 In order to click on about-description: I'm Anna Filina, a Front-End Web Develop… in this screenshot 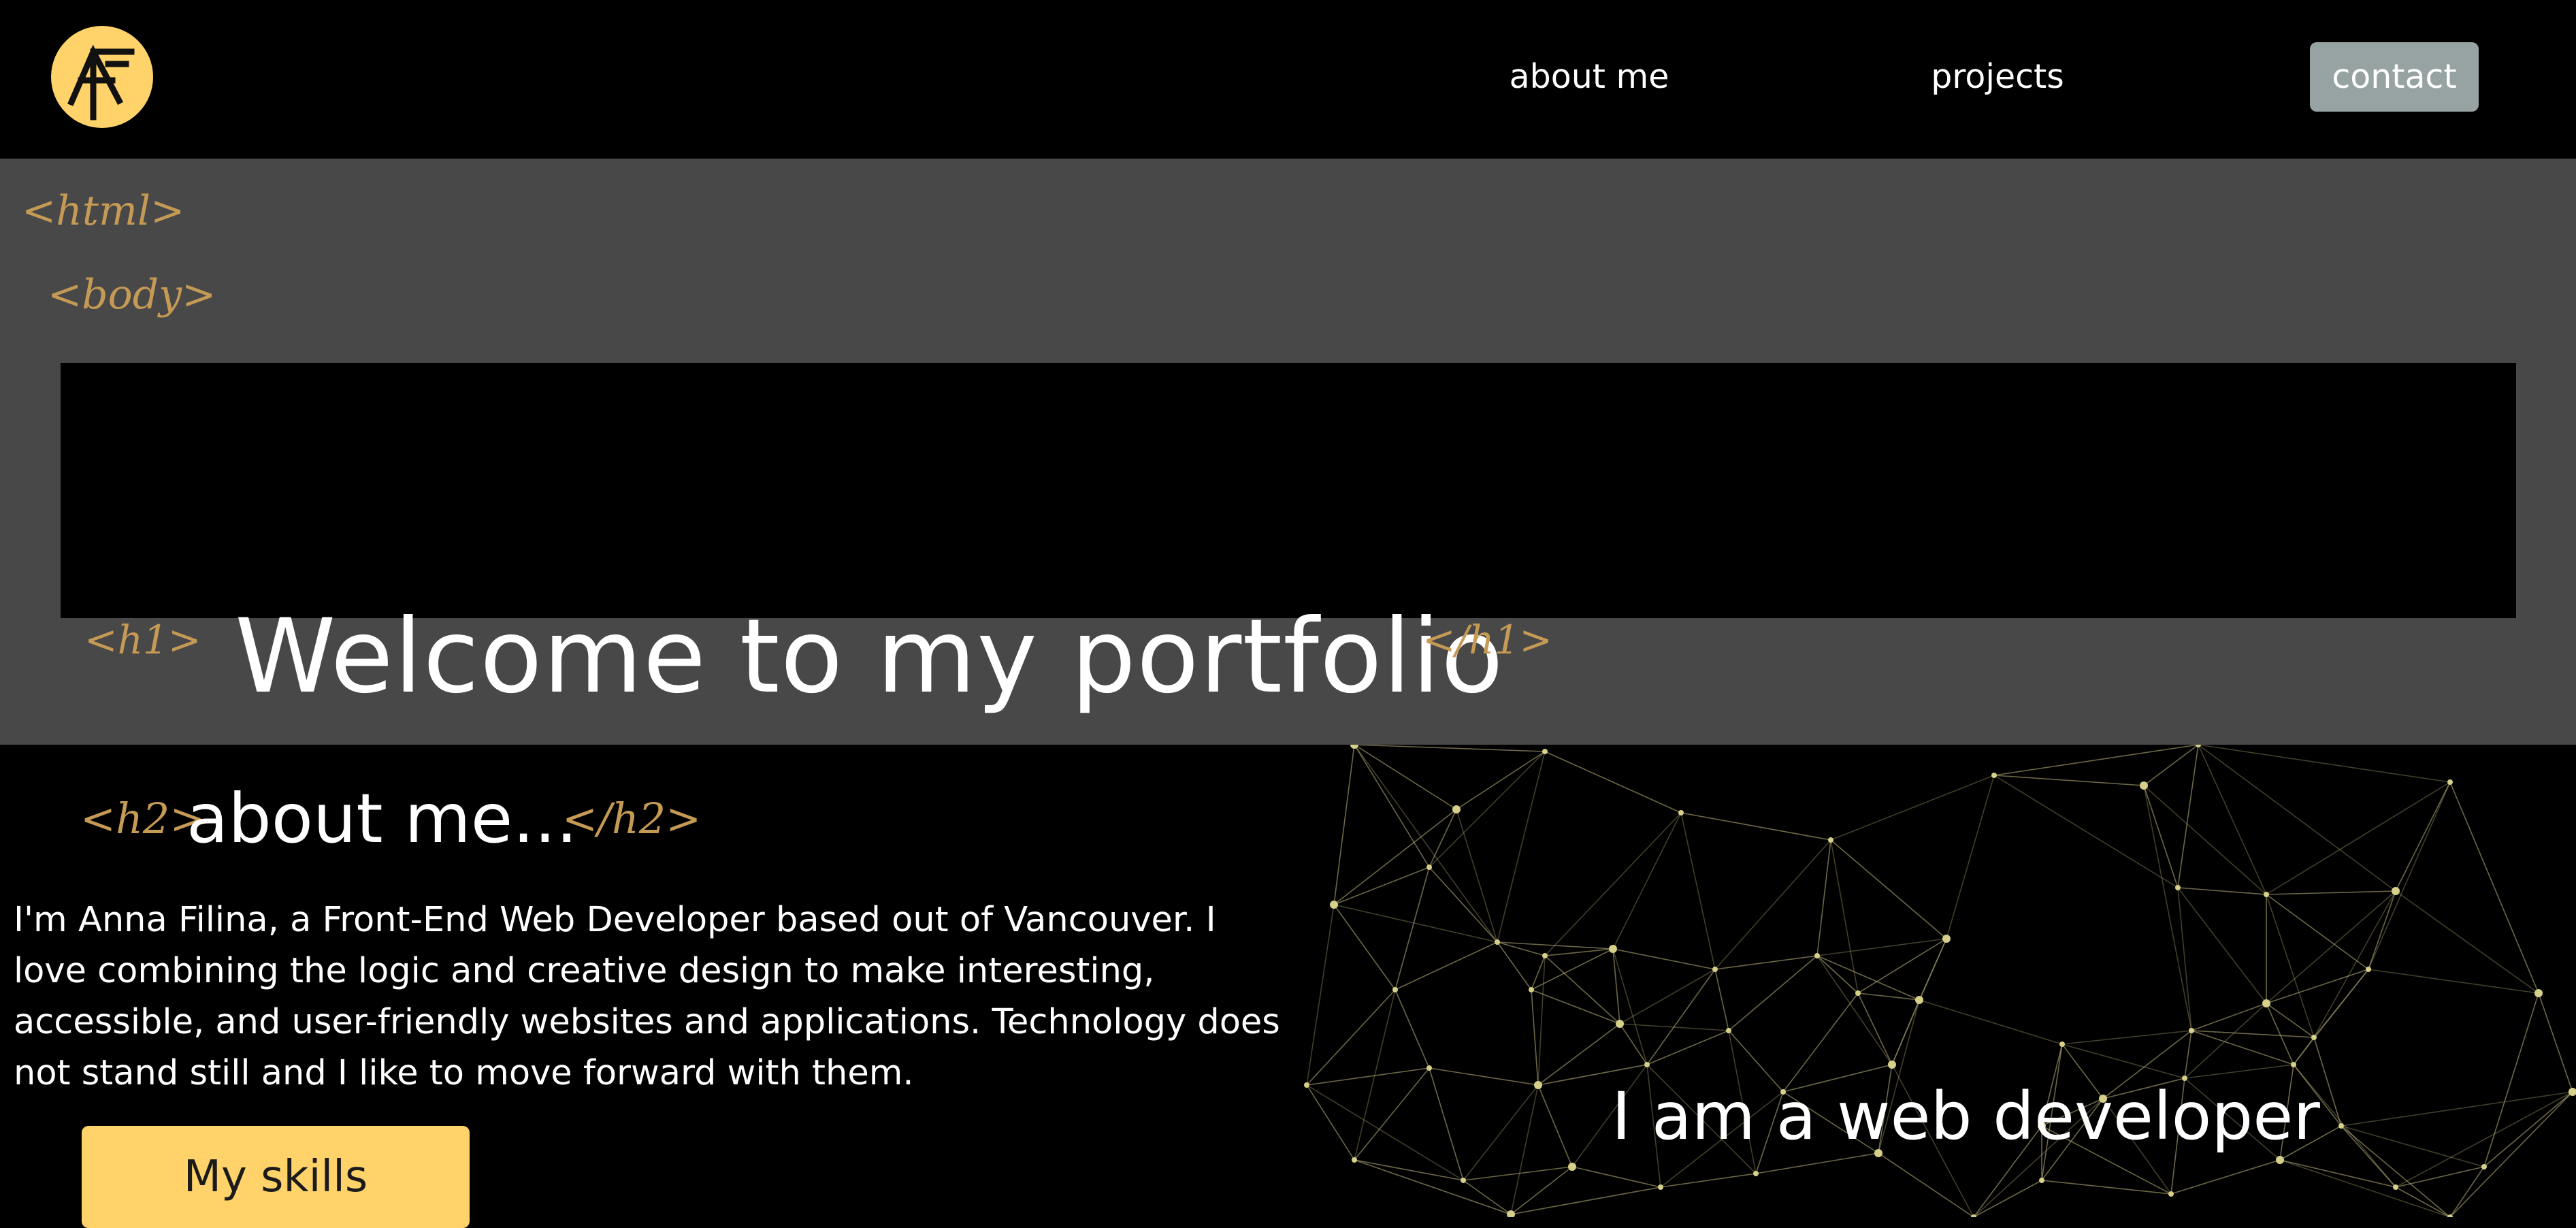, I will do `click(647, 996)`.